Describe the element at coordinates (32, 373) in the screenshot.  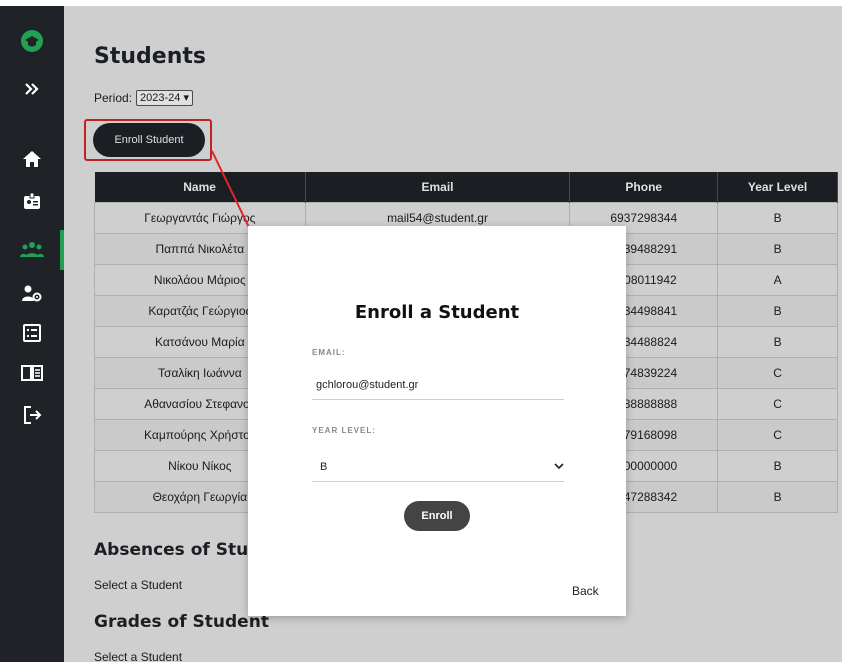
I see `book-icon` at that location.